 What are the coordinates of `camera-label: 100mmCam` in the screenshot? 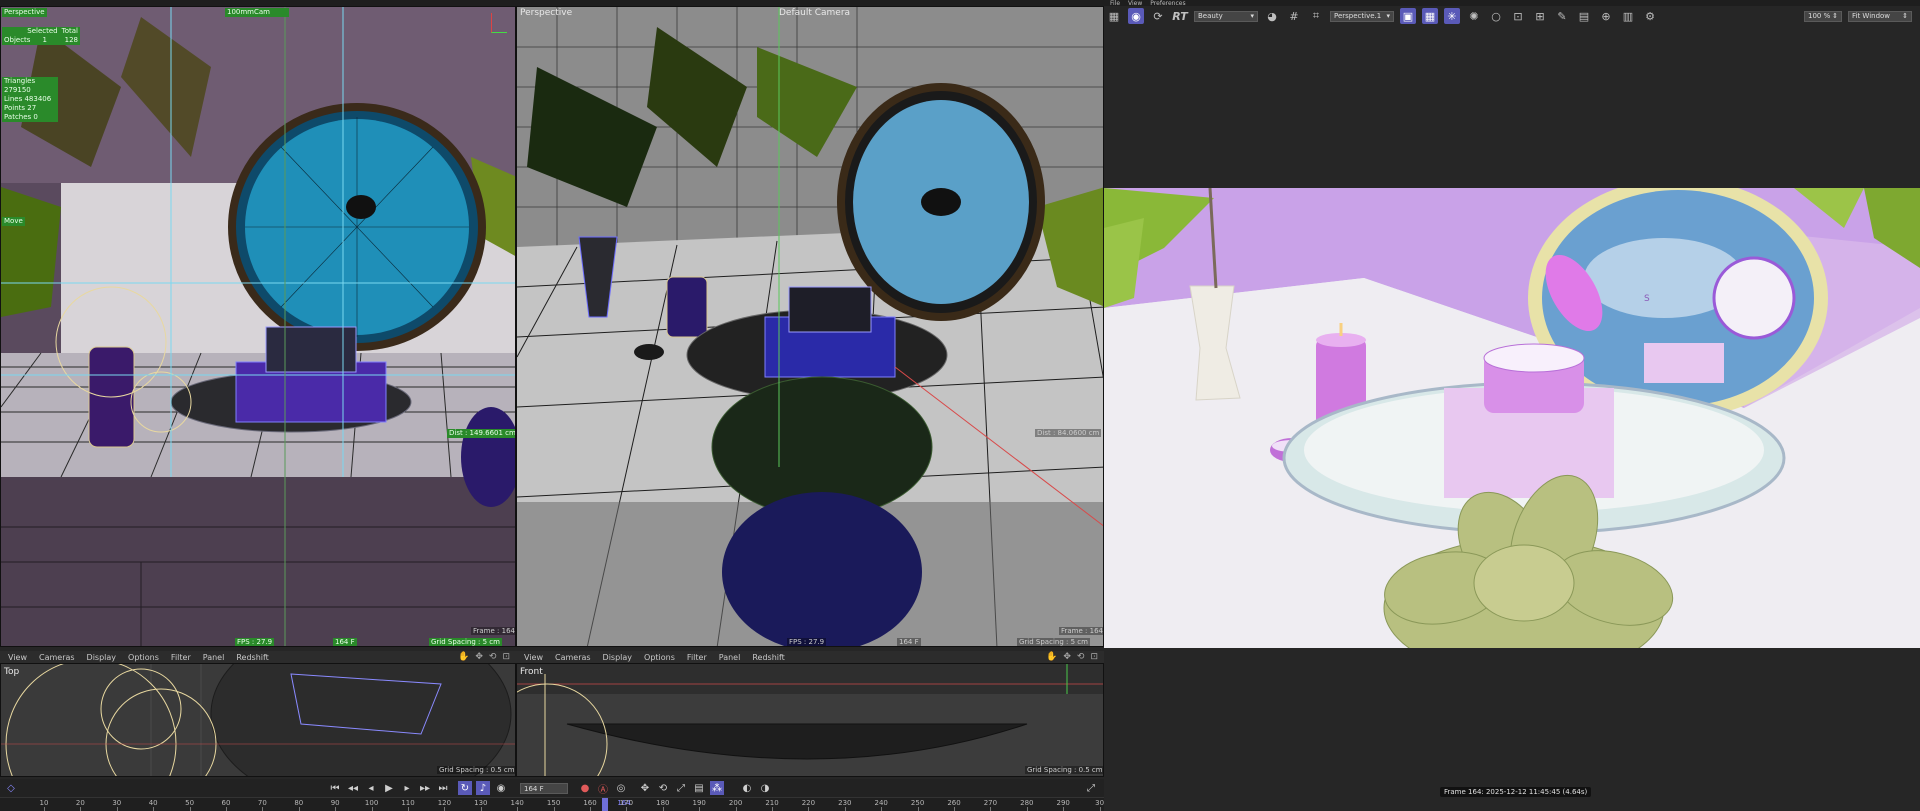 It's located at (257, 12).